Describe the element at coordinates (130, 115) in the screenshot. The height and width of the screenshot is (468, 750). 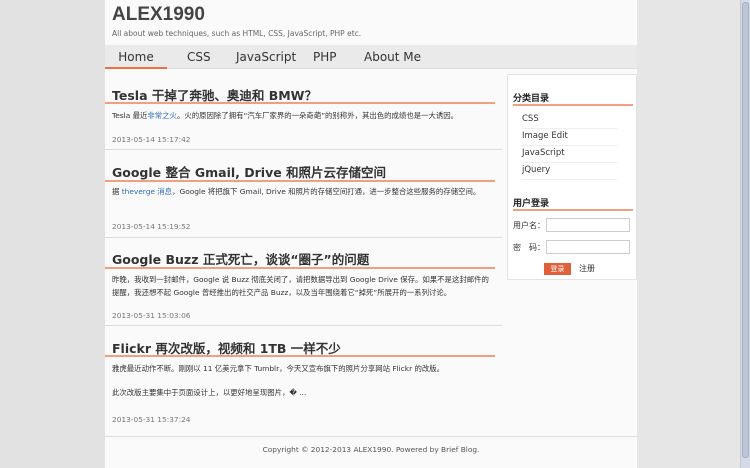
I see `post-text: Tesla 最近` at that location.